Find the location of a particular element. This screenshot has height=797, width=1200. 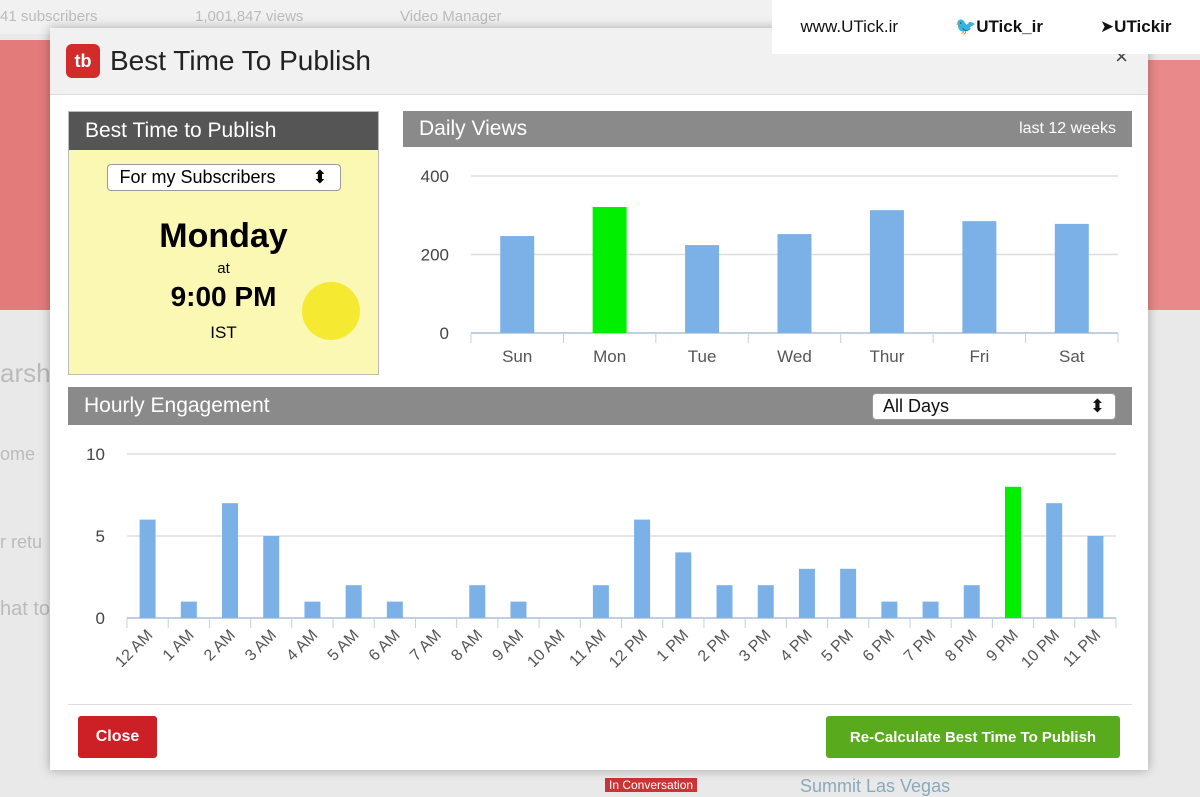

x-tick-label: 11 AM is located at coordinates (587, 648).